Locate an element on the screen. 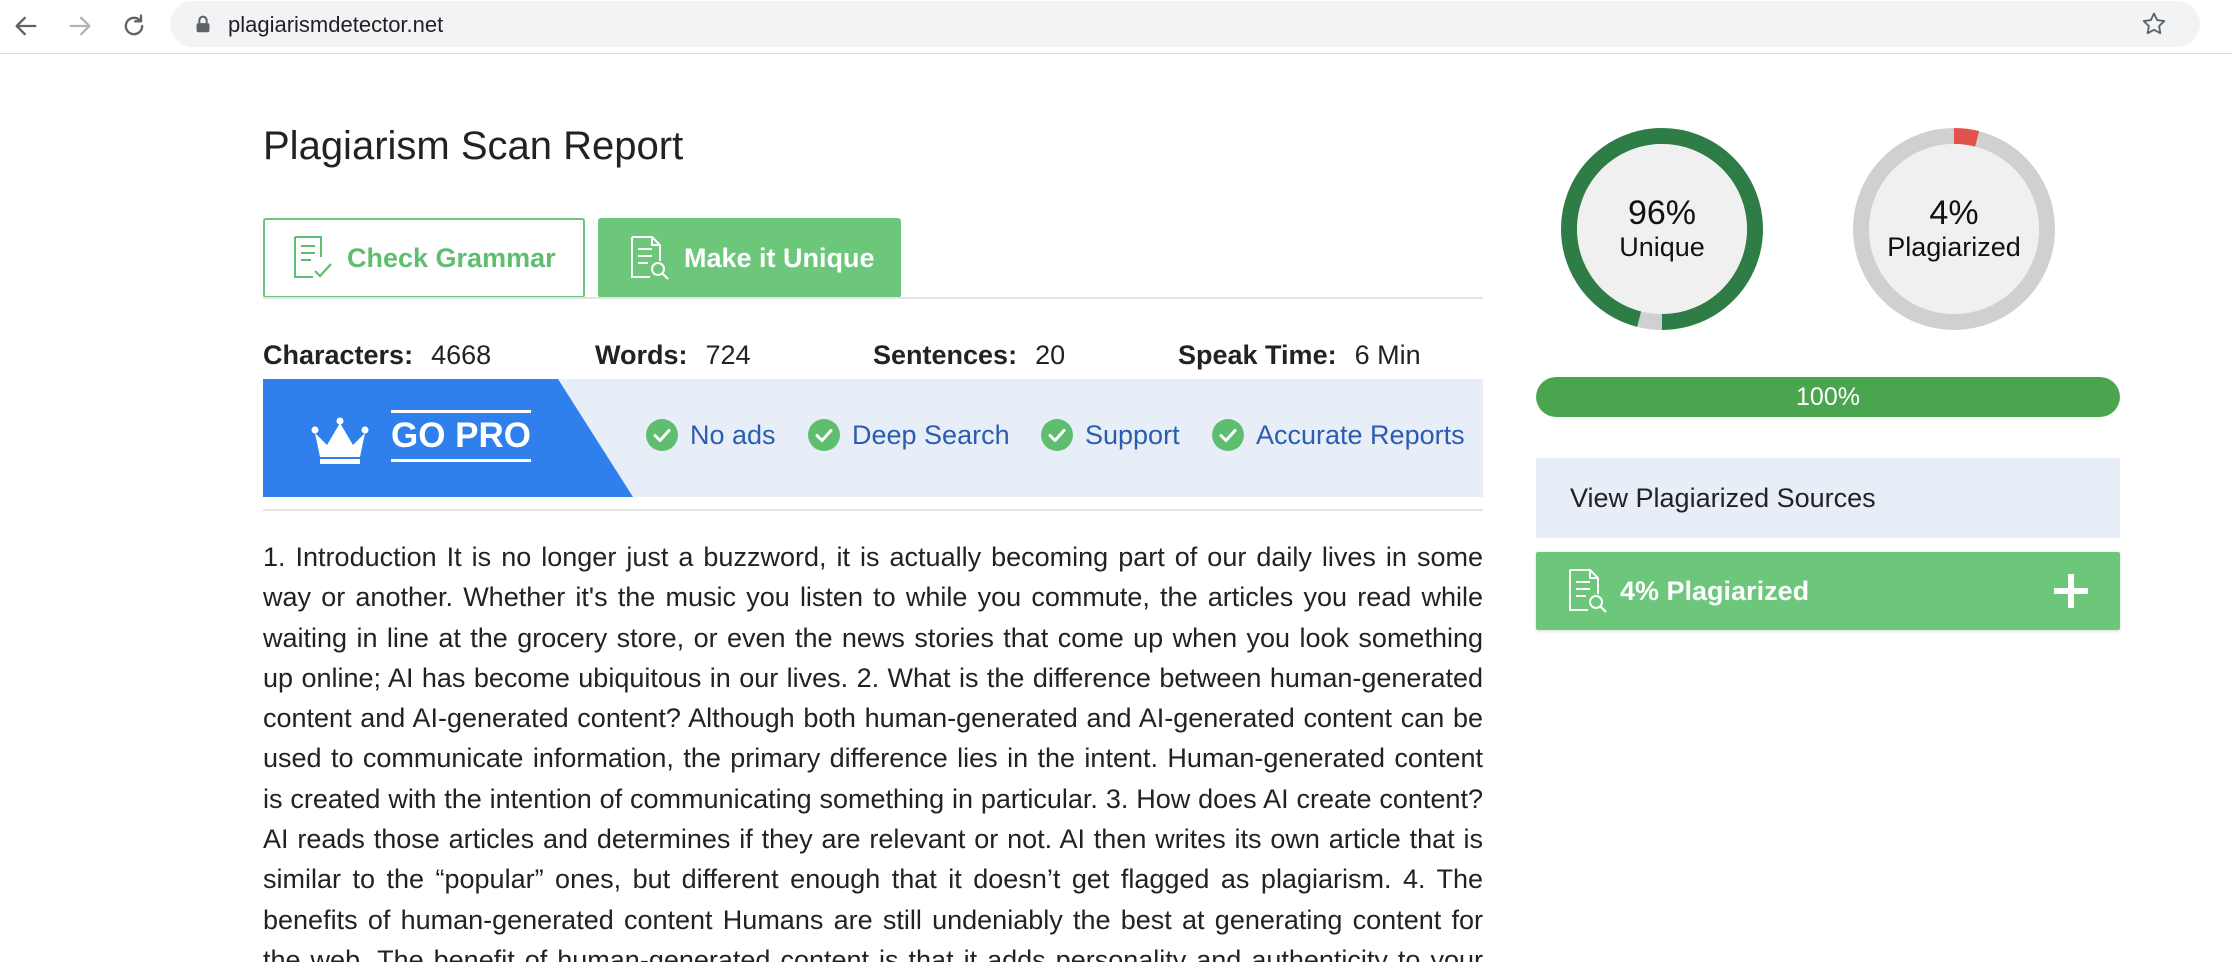 The height and width of the screenshot is (962, 2232). stat-value: 20 is located at coordinates (1050, 355).